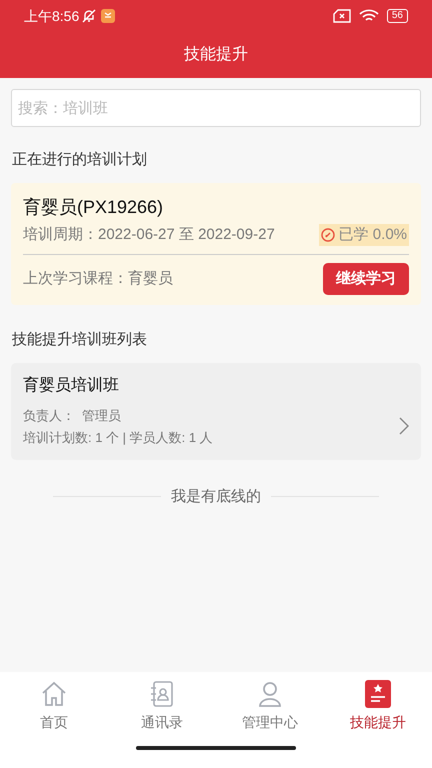  What do you see at coordinates (52, 16) in the screenshot?
I see `status-time: 上午8:56` at bounding box center [52, 16].